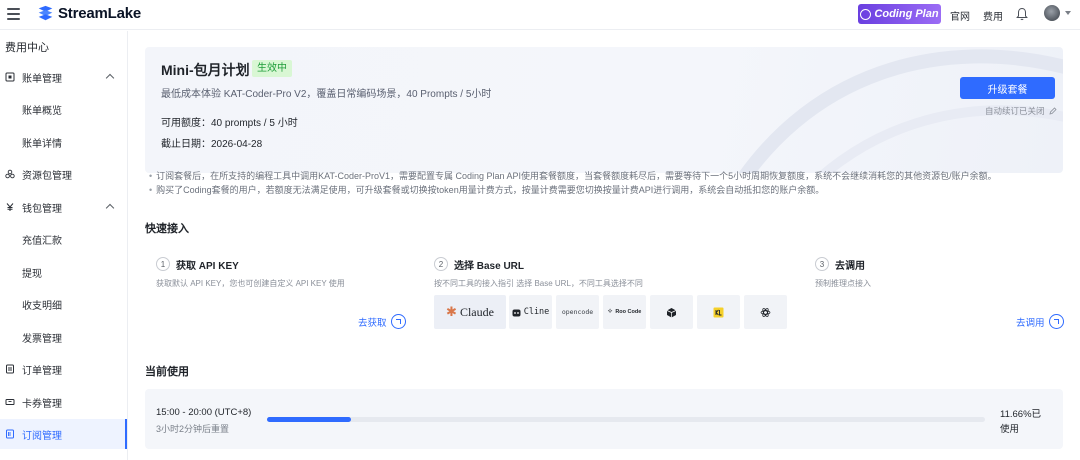  What do you see at coordinates (63, 434) in the screenshot?
I see `sidebar-item-subscription-management: 订阅管理` at bounding box center [63, 434].